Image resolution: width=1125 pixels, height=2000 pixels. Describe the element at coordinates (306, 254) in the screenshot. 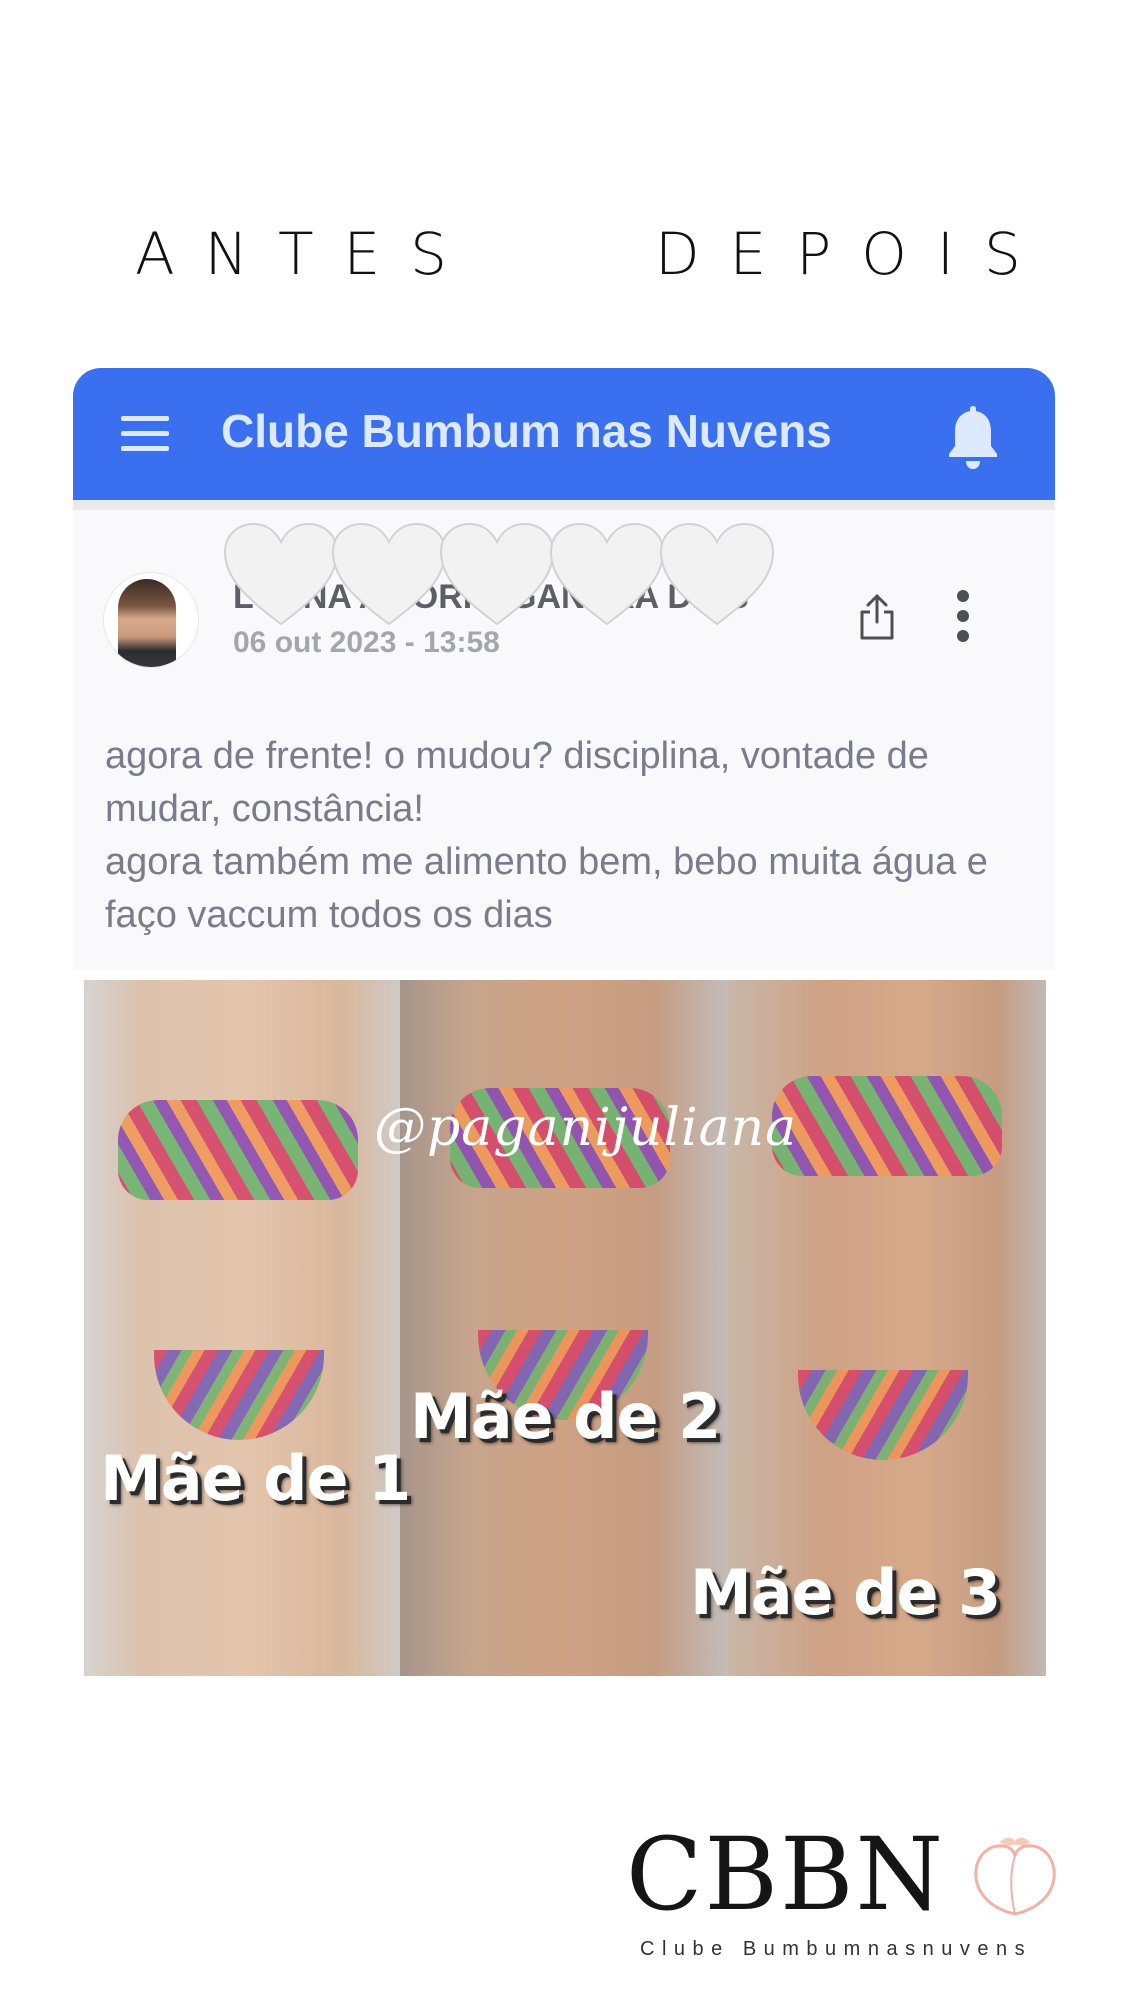

I see `headline-antes: ANTES` at that location.